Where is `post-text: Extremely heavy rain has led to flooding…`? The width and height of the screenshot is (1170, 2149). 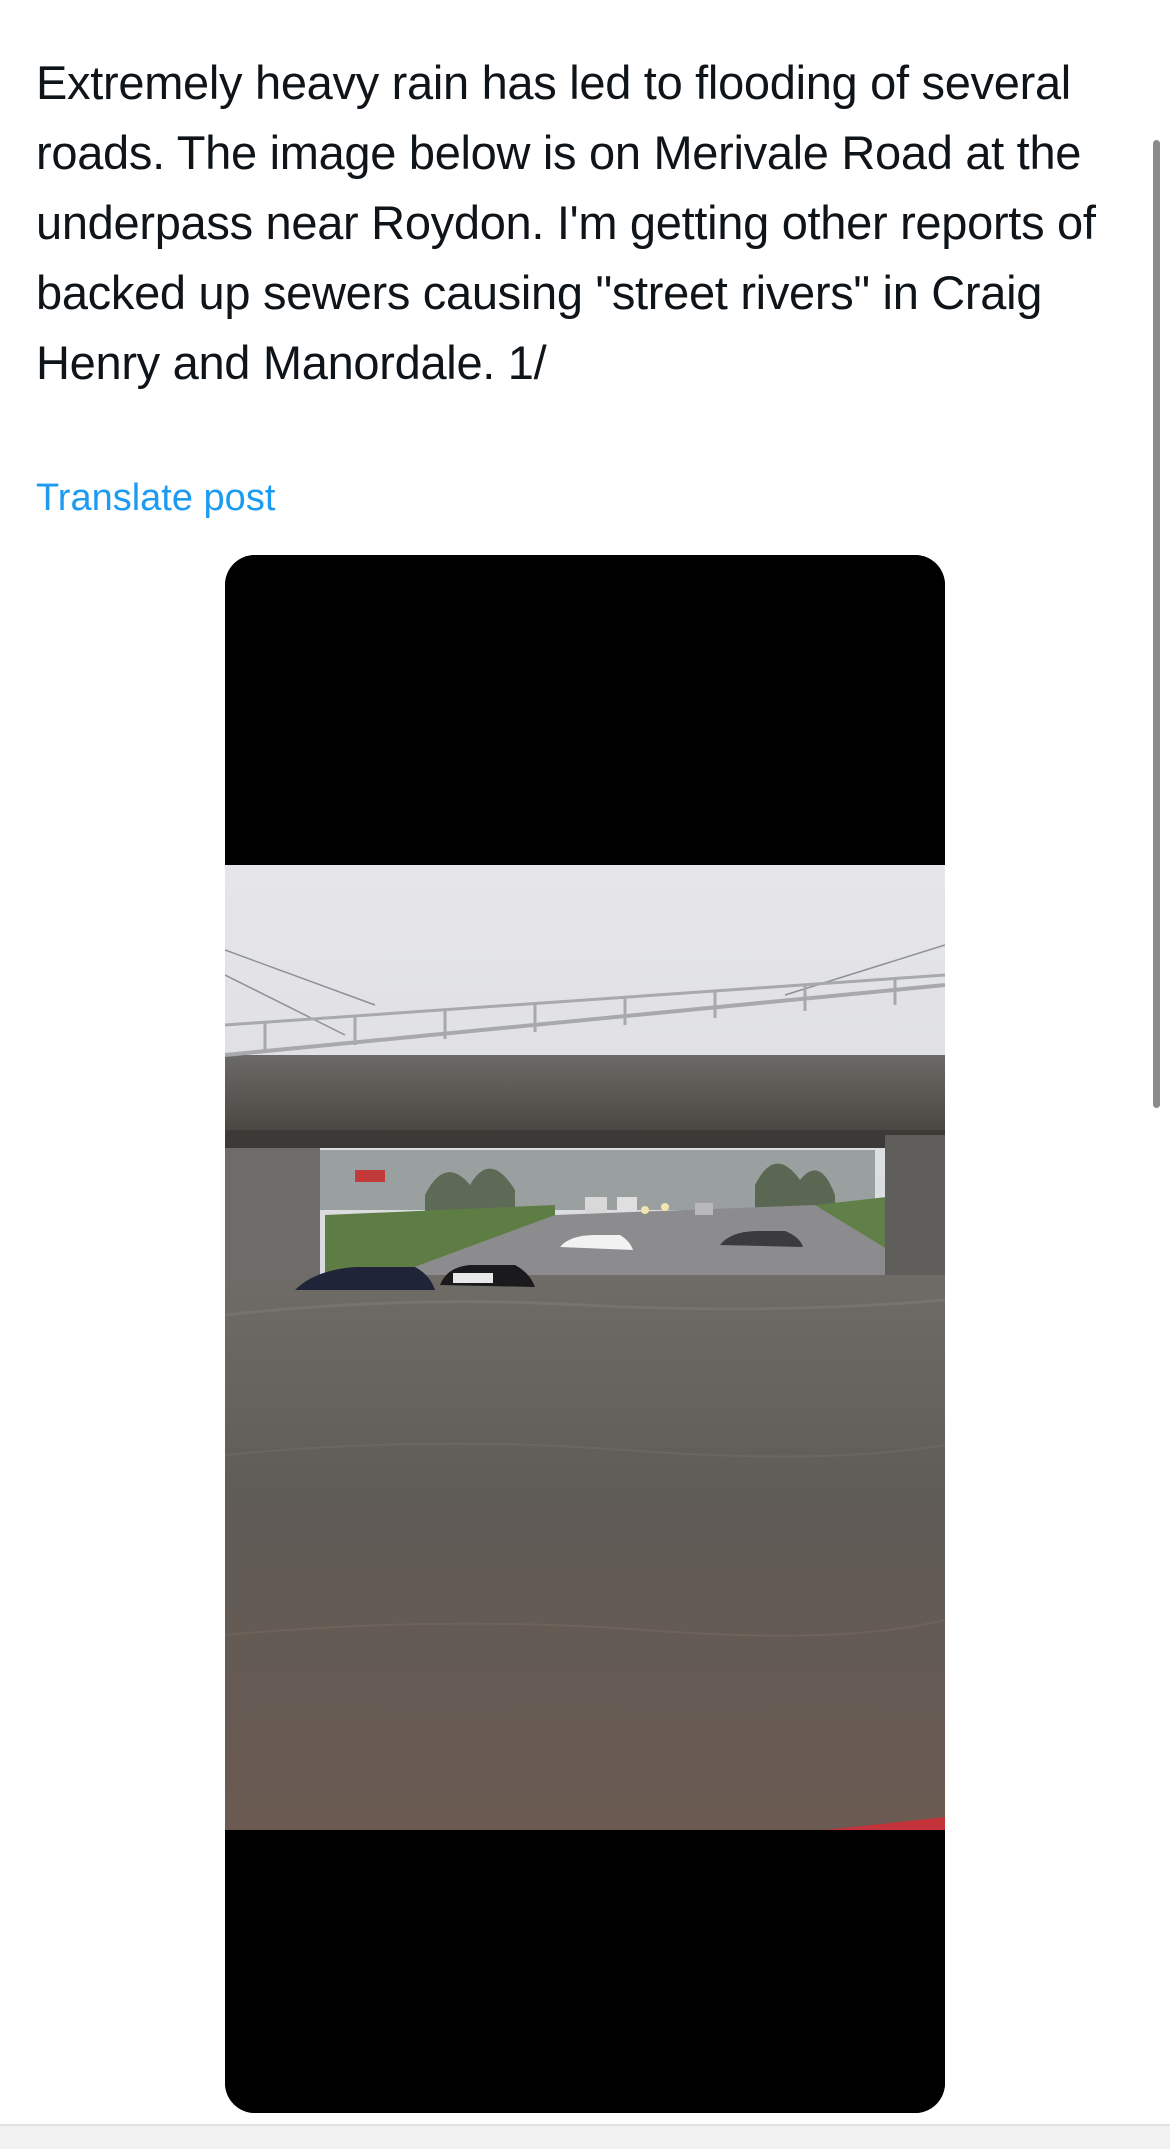
post-text: Extremely heavy rain has led to flooding… is located at coordinates (566, 222).